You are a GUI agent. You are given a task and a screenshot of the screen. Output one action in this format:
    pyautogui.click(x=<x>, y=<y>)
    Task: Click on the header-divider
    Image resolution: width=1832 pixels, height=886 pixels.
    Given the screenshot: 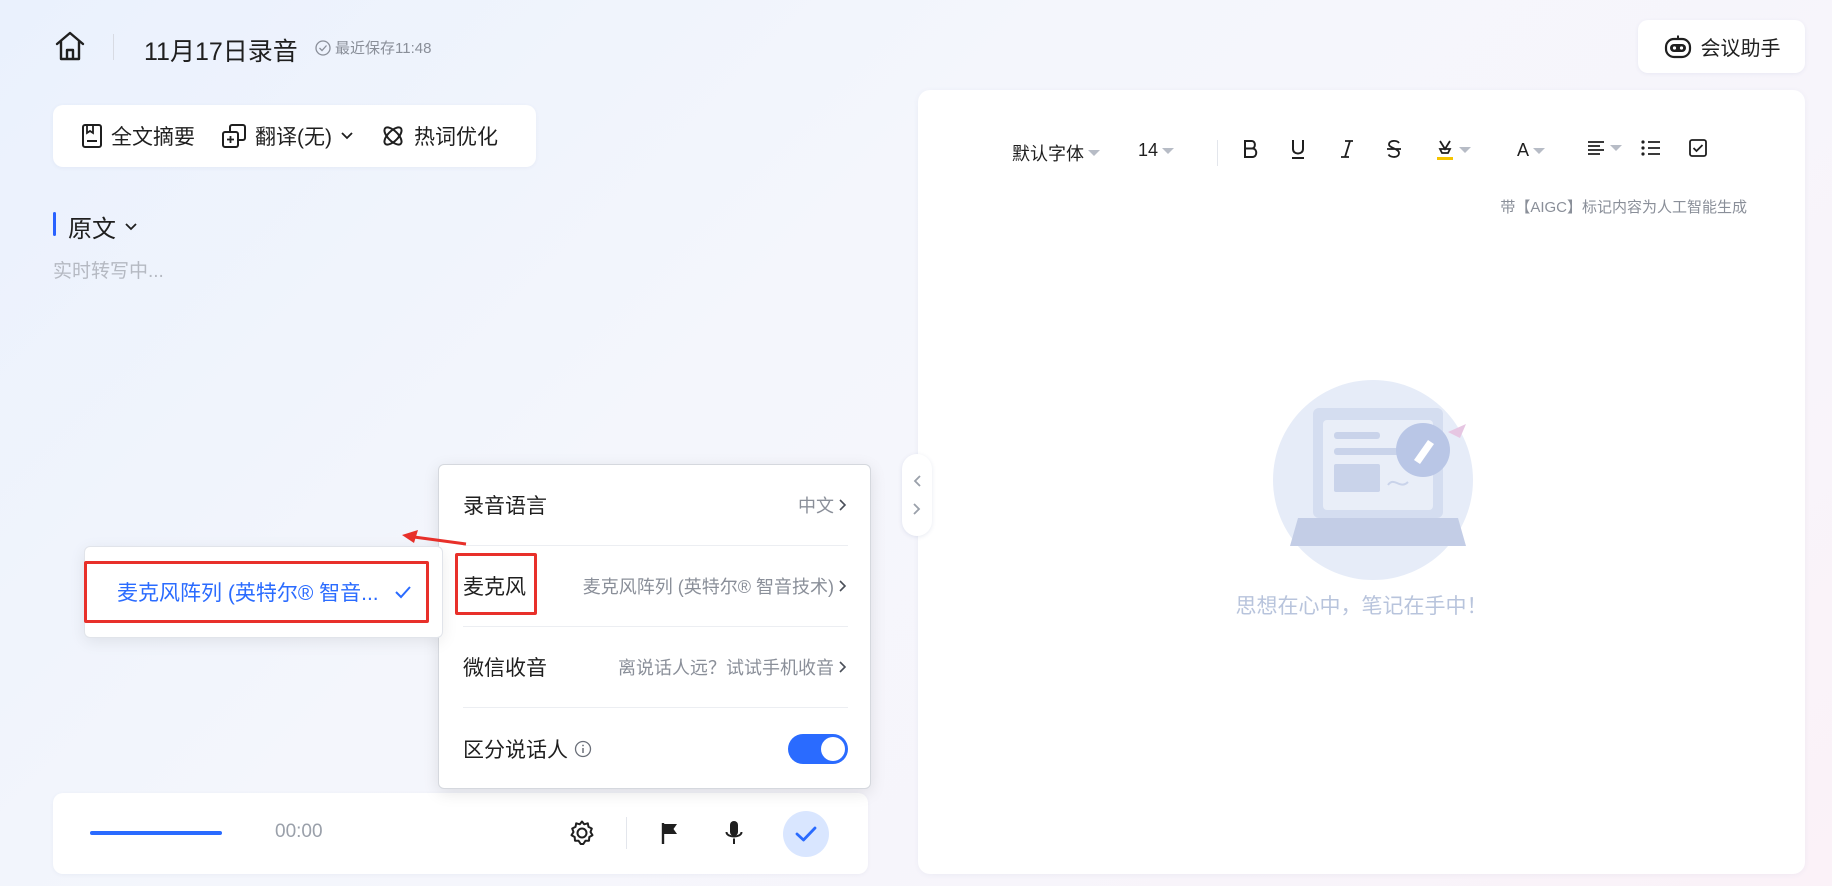 What is the action you would take?
    pyautogui.click(x=113, y=47)
    